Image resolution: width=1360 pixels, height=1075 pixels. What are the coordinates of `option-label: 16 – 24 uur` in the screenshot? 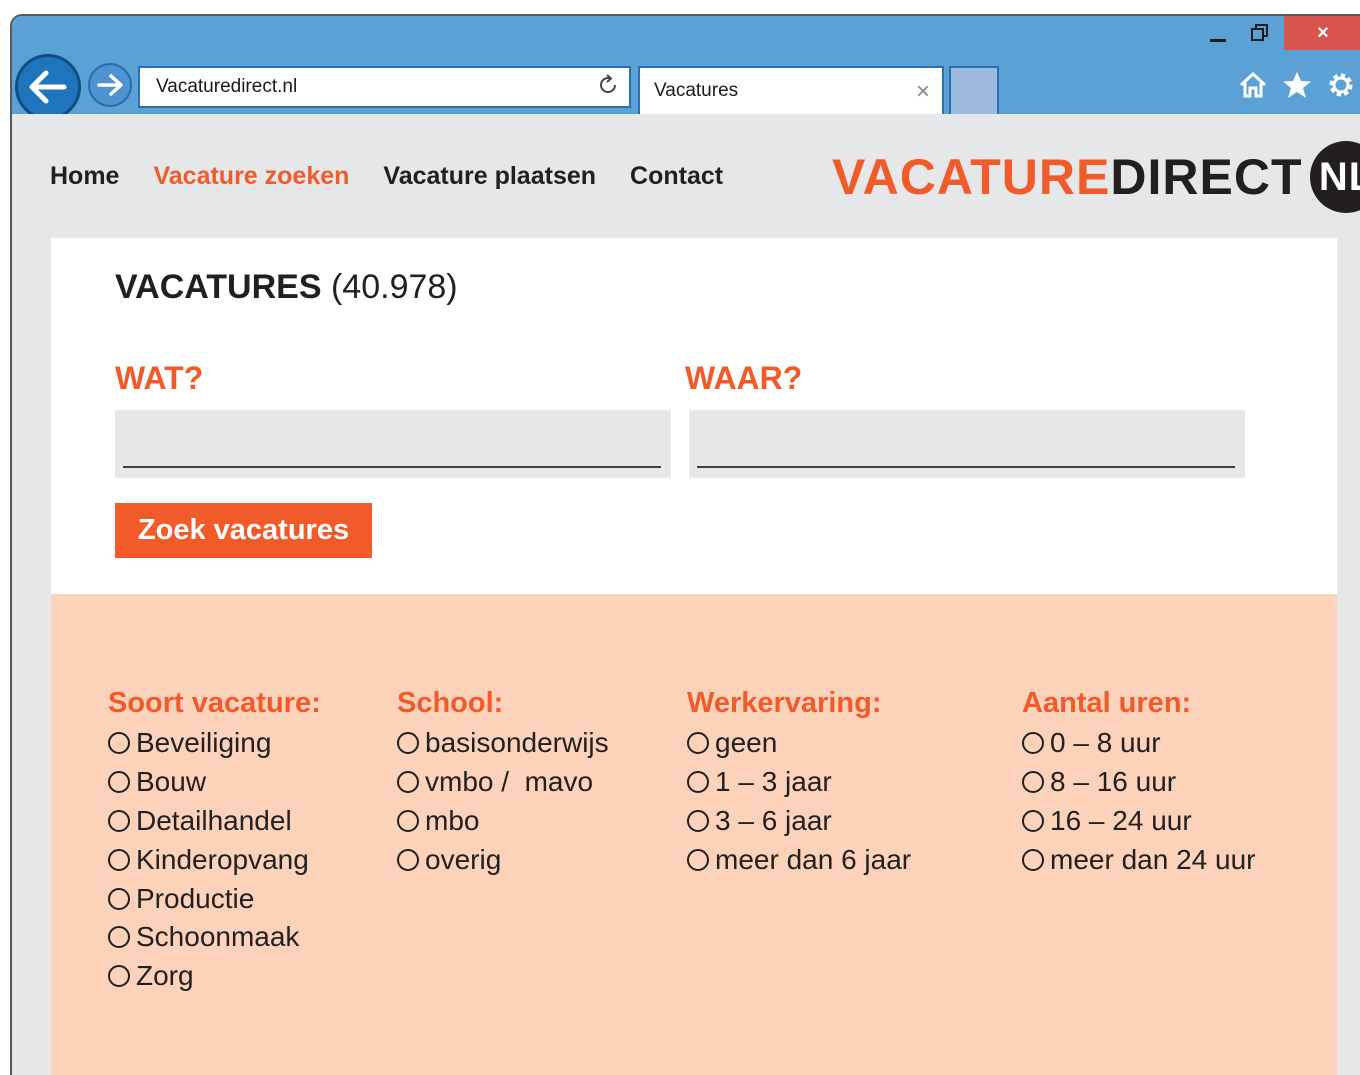 It's located at (1121, 820).